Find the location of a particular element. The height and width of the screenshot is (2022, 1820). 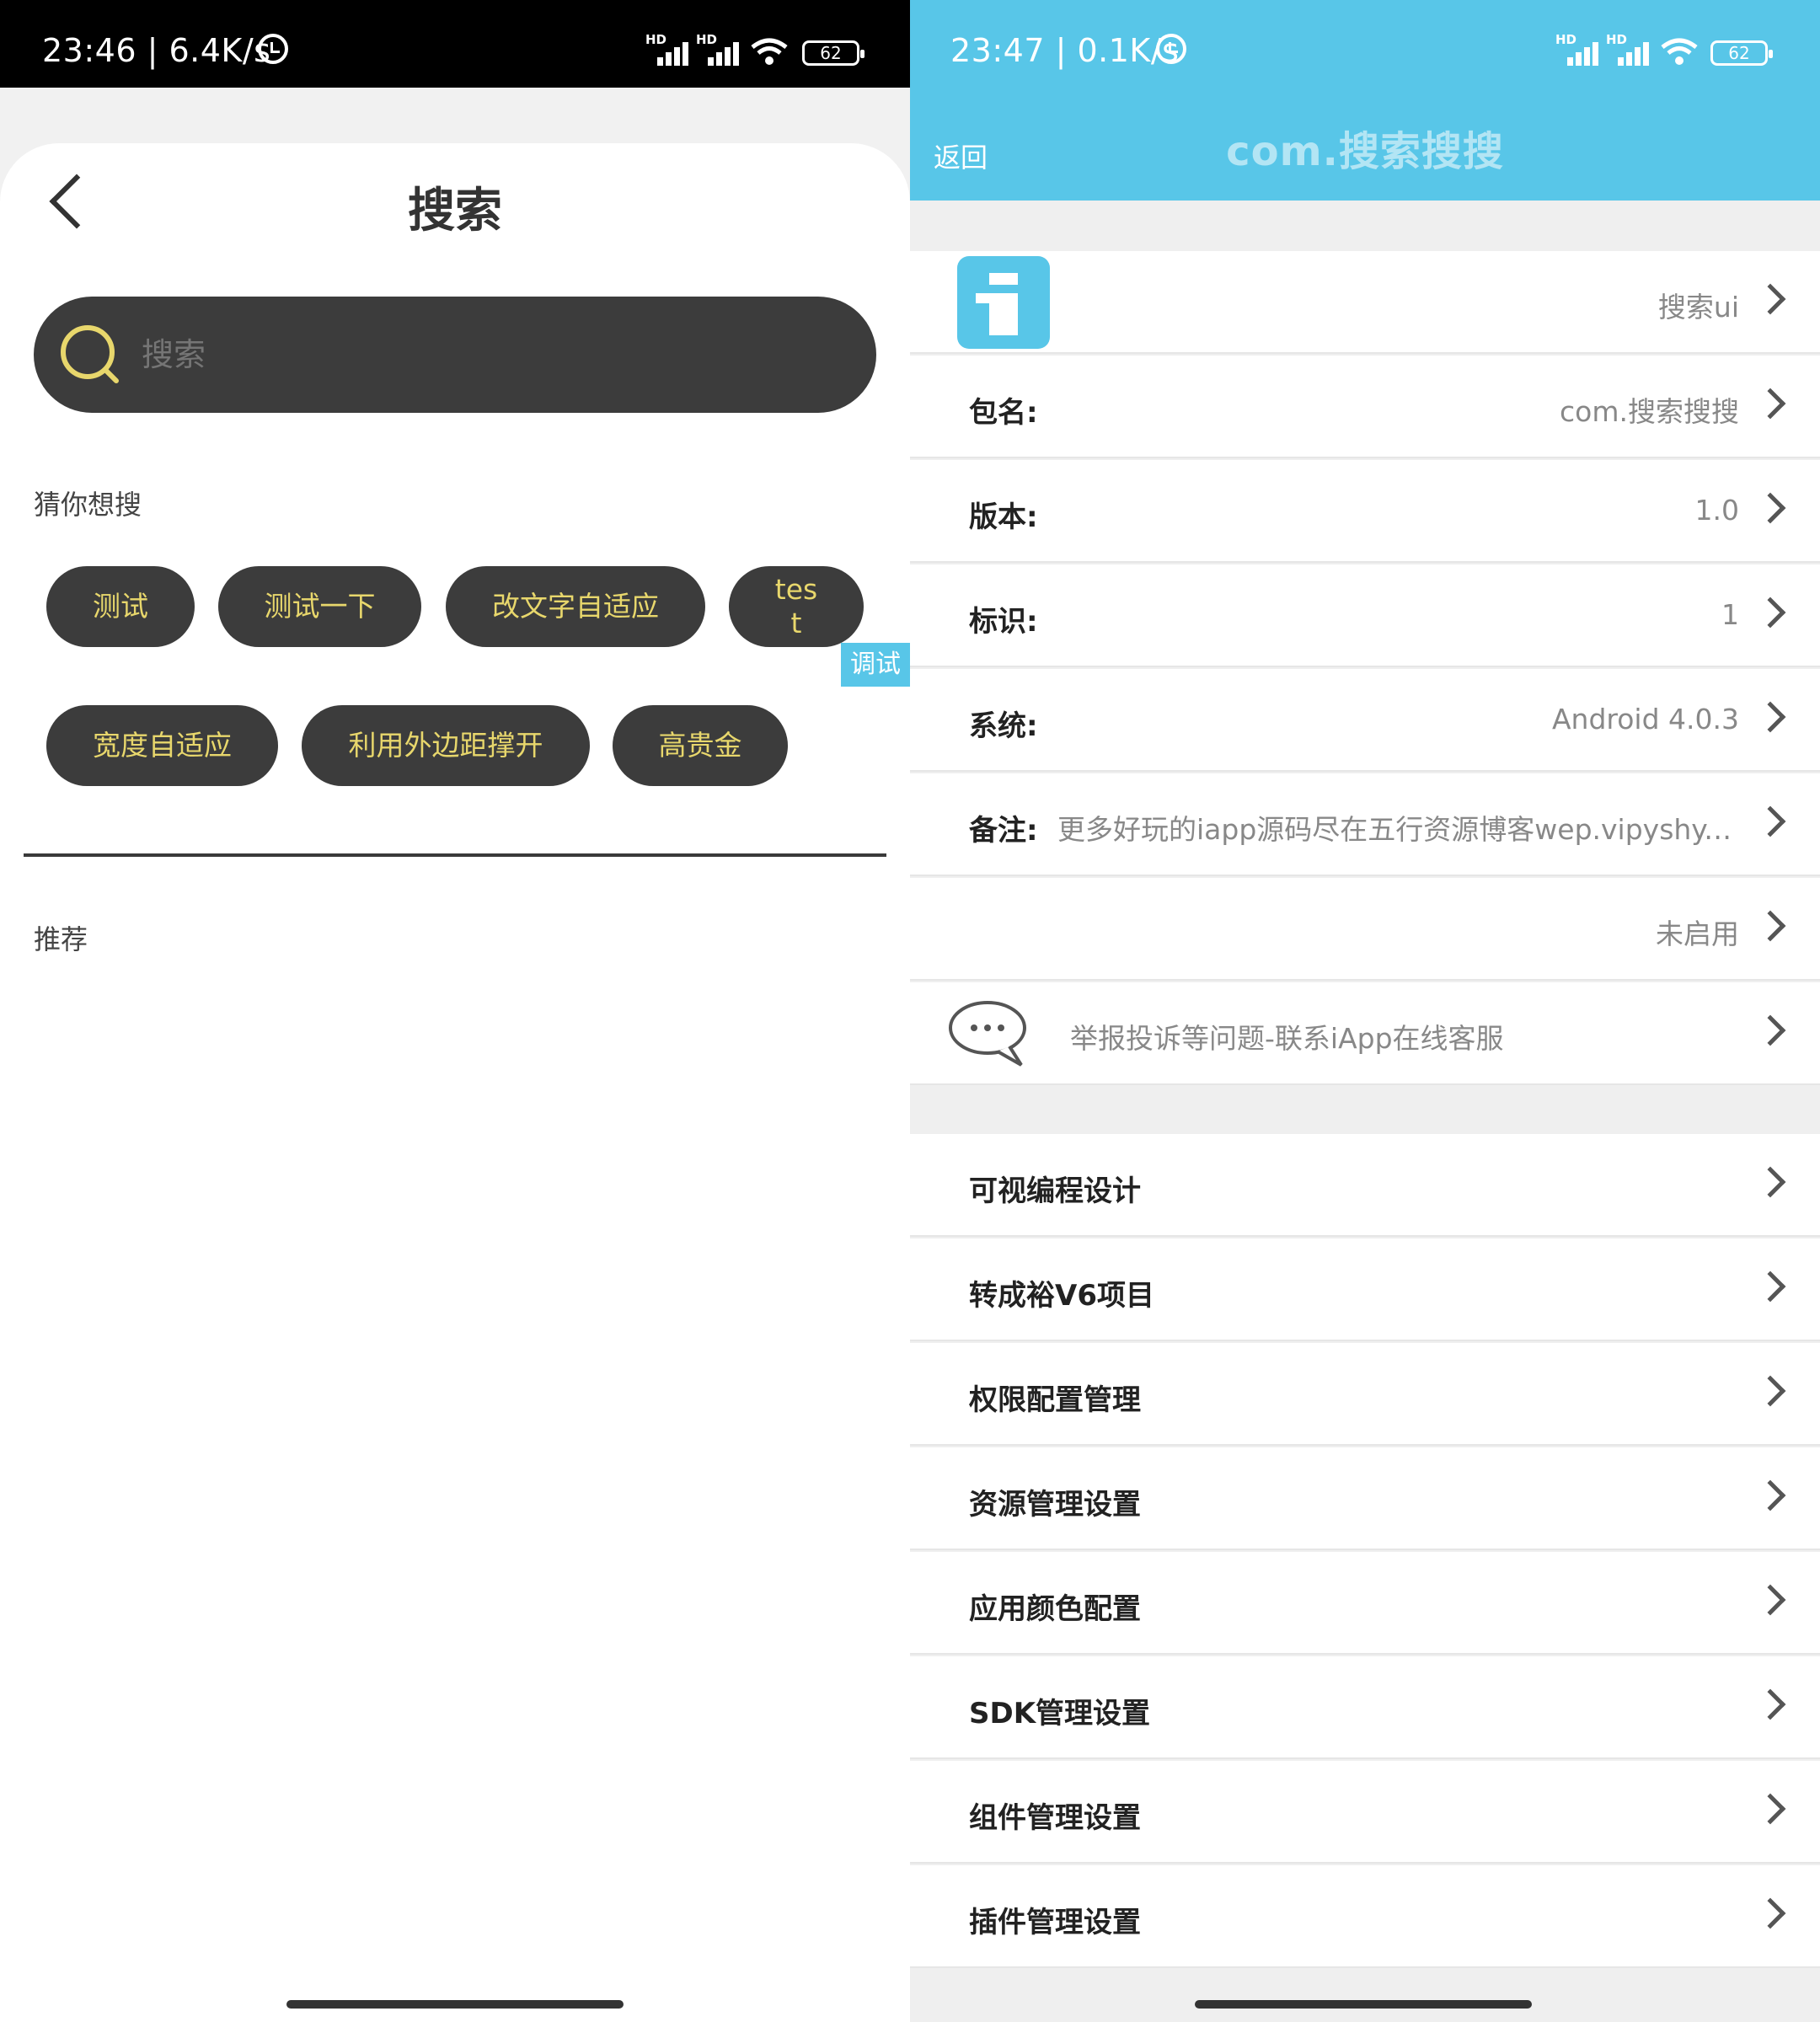

row-label: 包名: is located at coordinates (1003, 413).